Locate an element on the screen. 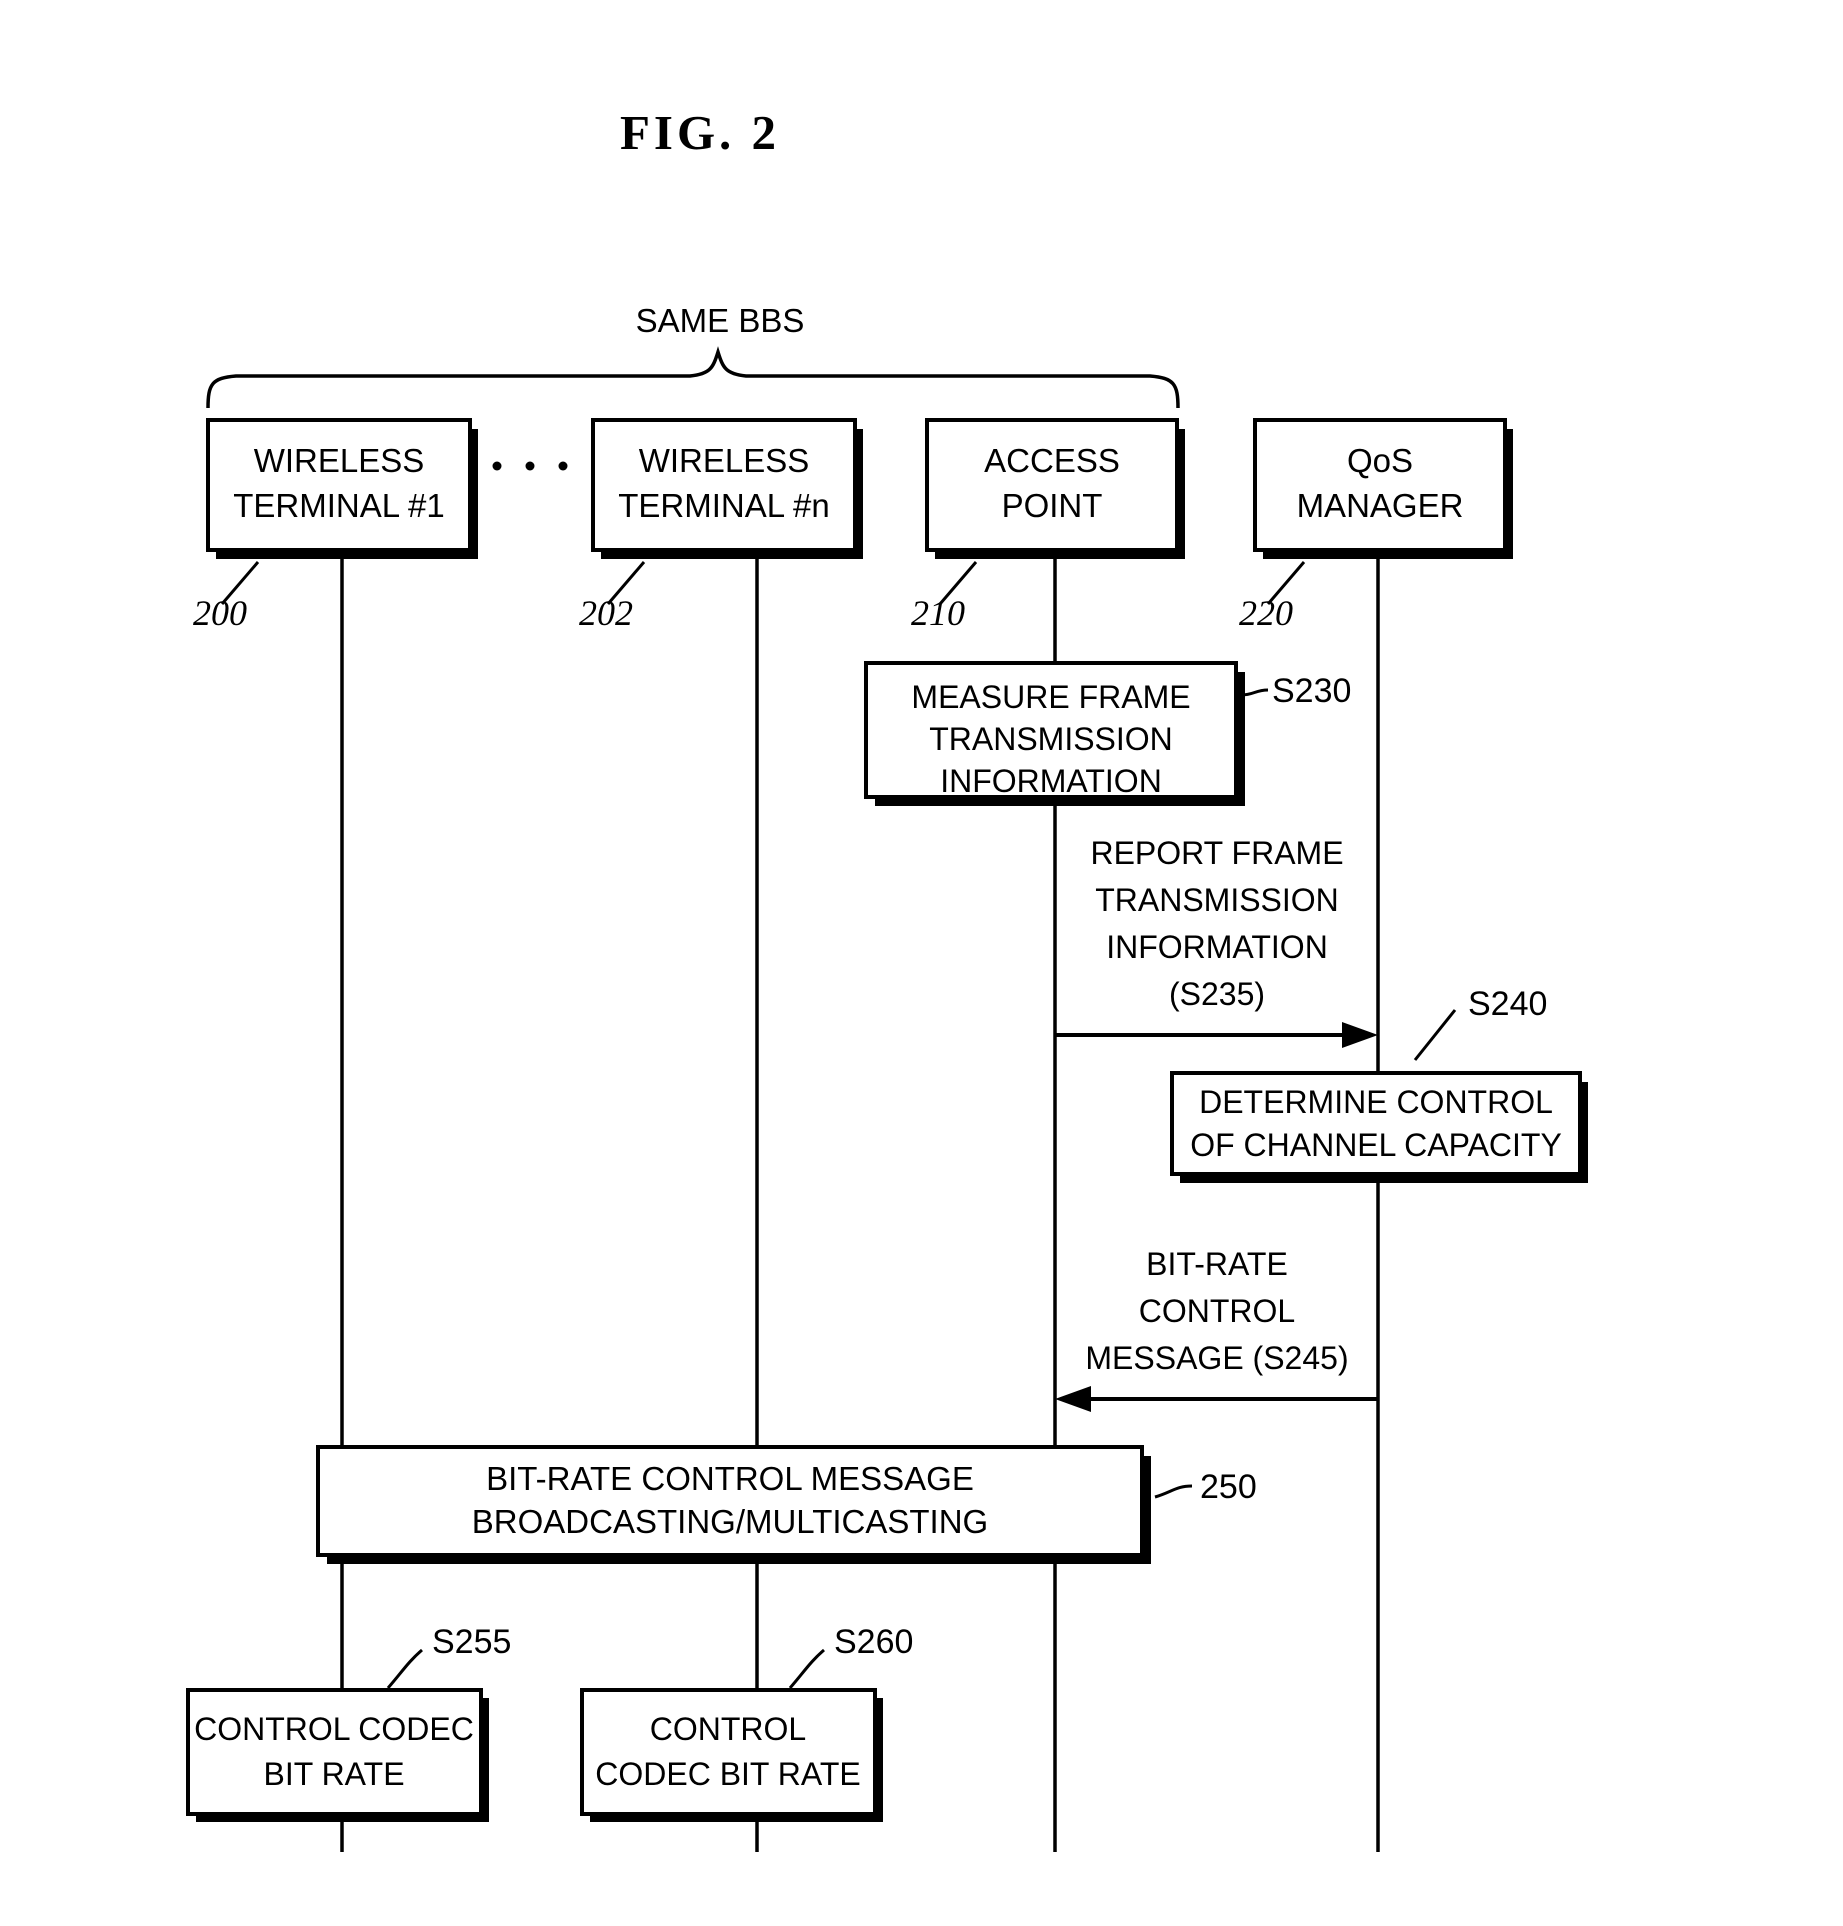  actor-box-ap: ACCESS POINT is located at coordinates (1055, 488).